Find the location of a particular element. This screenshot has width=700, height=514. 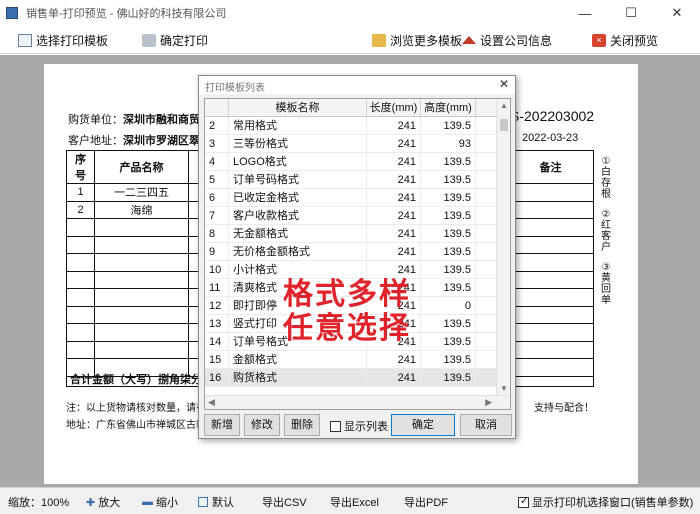

address-label: 客户地址： is located at coordinates (95, 141).